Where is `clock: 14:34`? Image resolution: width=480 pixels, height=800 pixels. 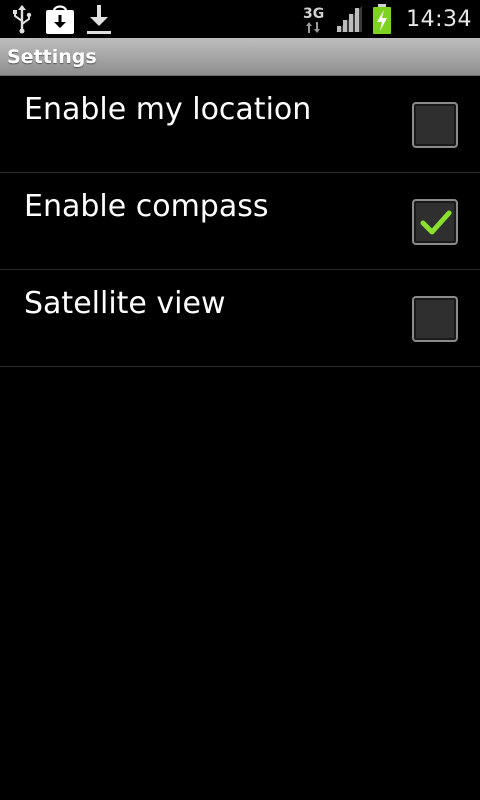
clock: 14:34 is located at coordinates (439, 19).